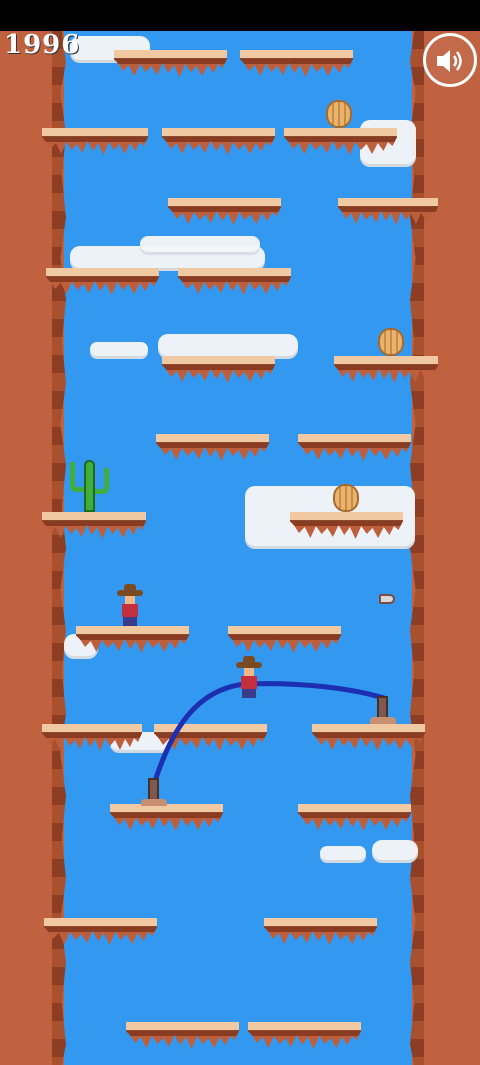  I want to click on cactus, so click(90, 486).